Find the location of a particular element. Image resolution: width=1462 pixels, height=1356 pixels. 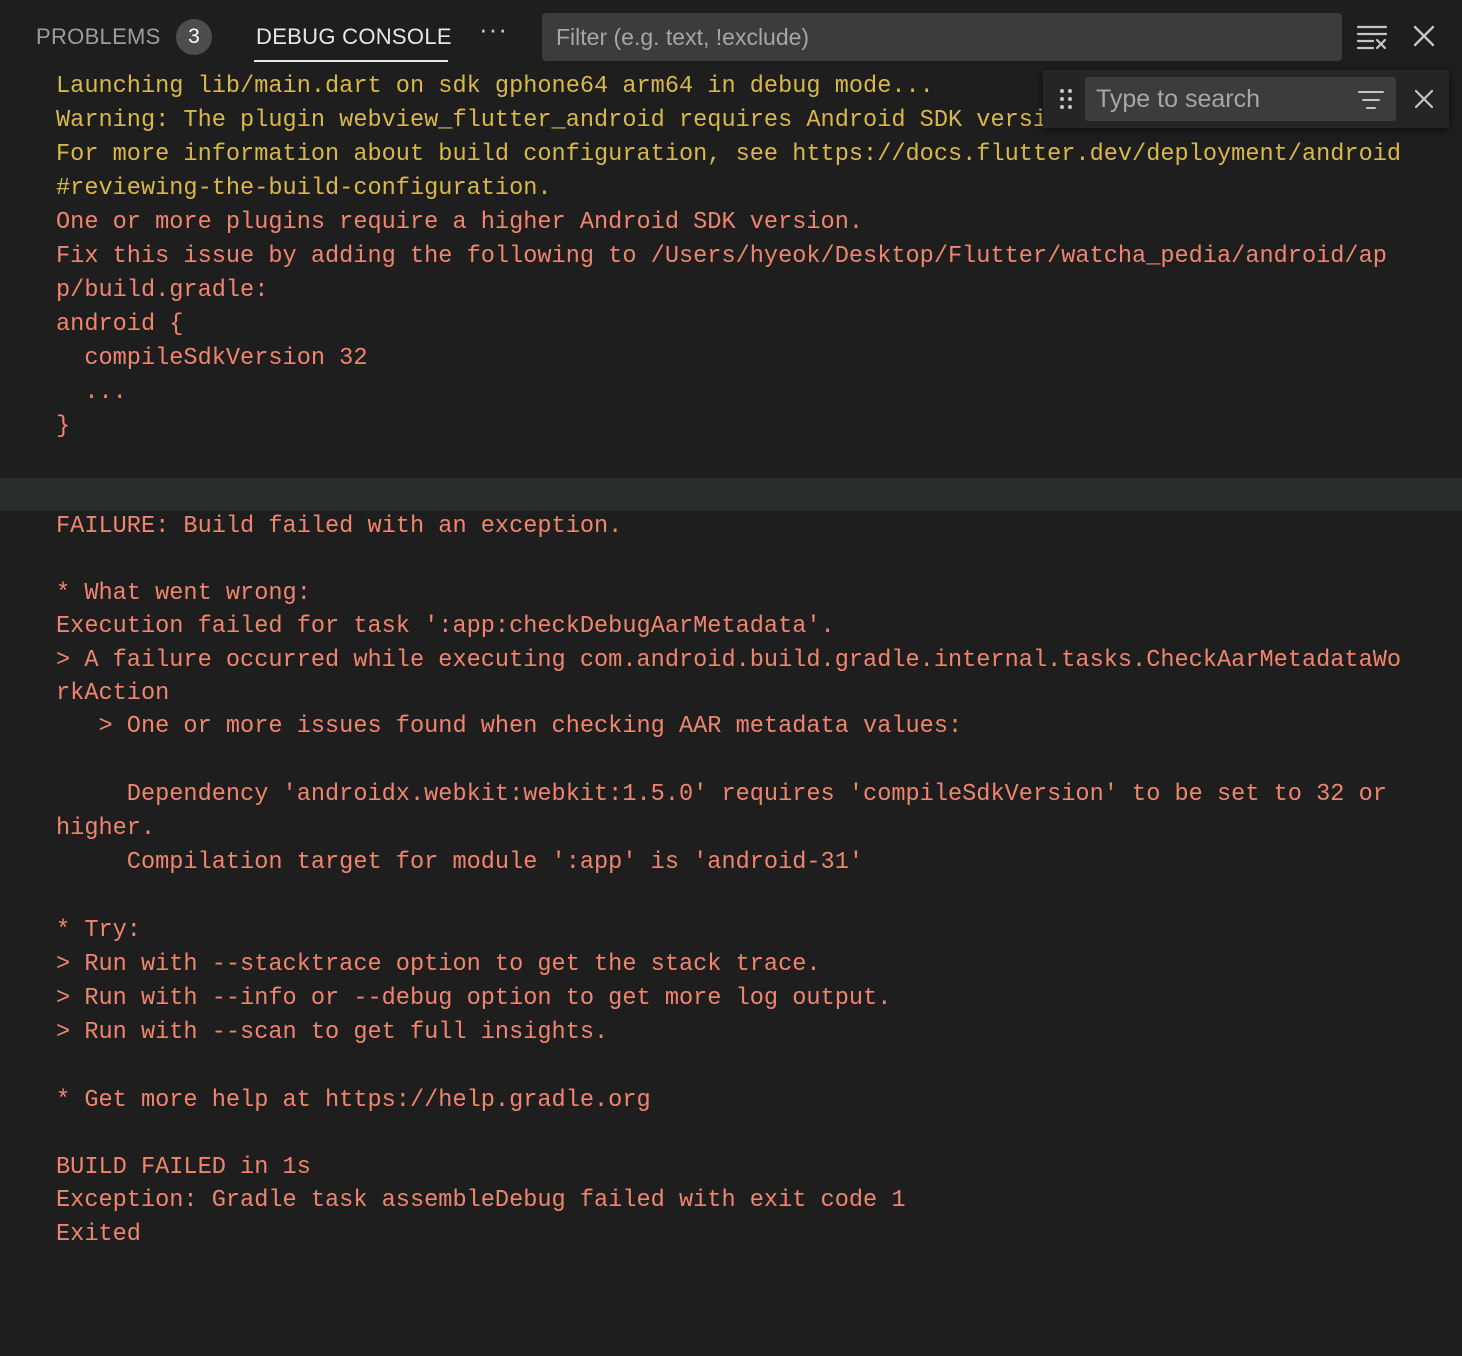

output-group-separator is located at coordinates (731, 494).